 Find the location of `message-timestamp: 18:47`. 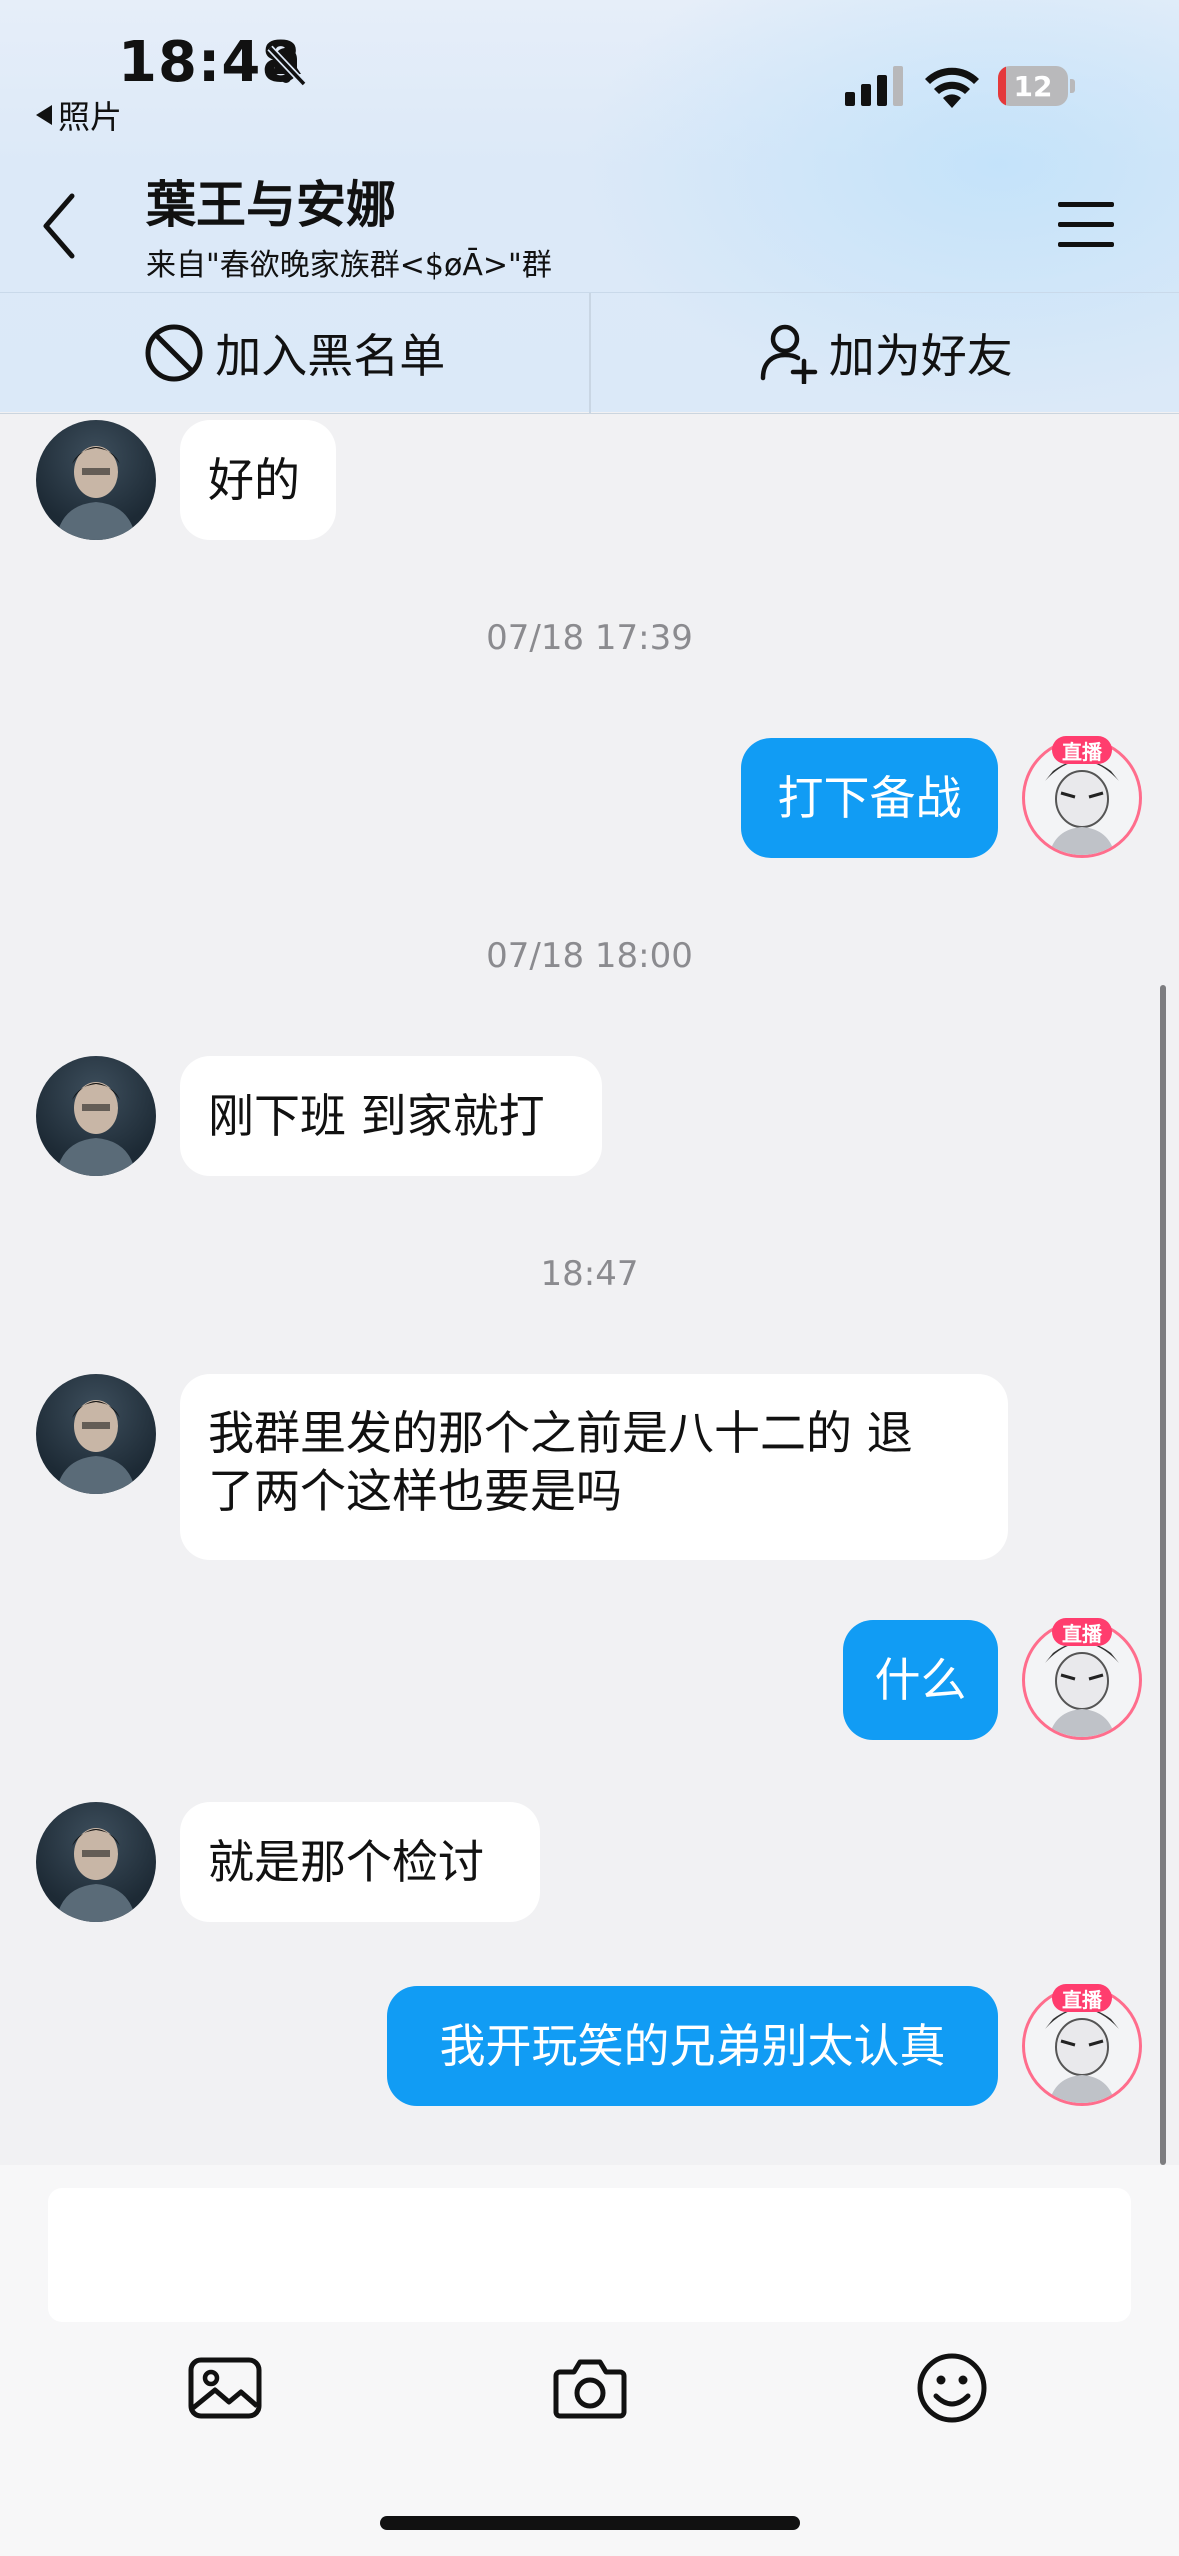

message-timestamp: 18:47 is located at coordinates (589, 1274).